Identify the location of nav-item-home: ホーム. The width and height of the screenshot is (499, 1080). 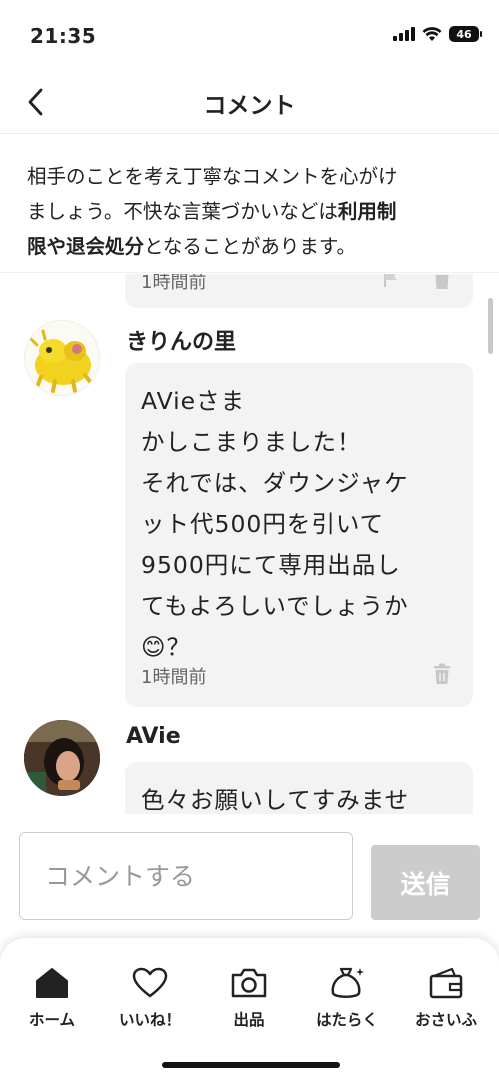
(52, 999).